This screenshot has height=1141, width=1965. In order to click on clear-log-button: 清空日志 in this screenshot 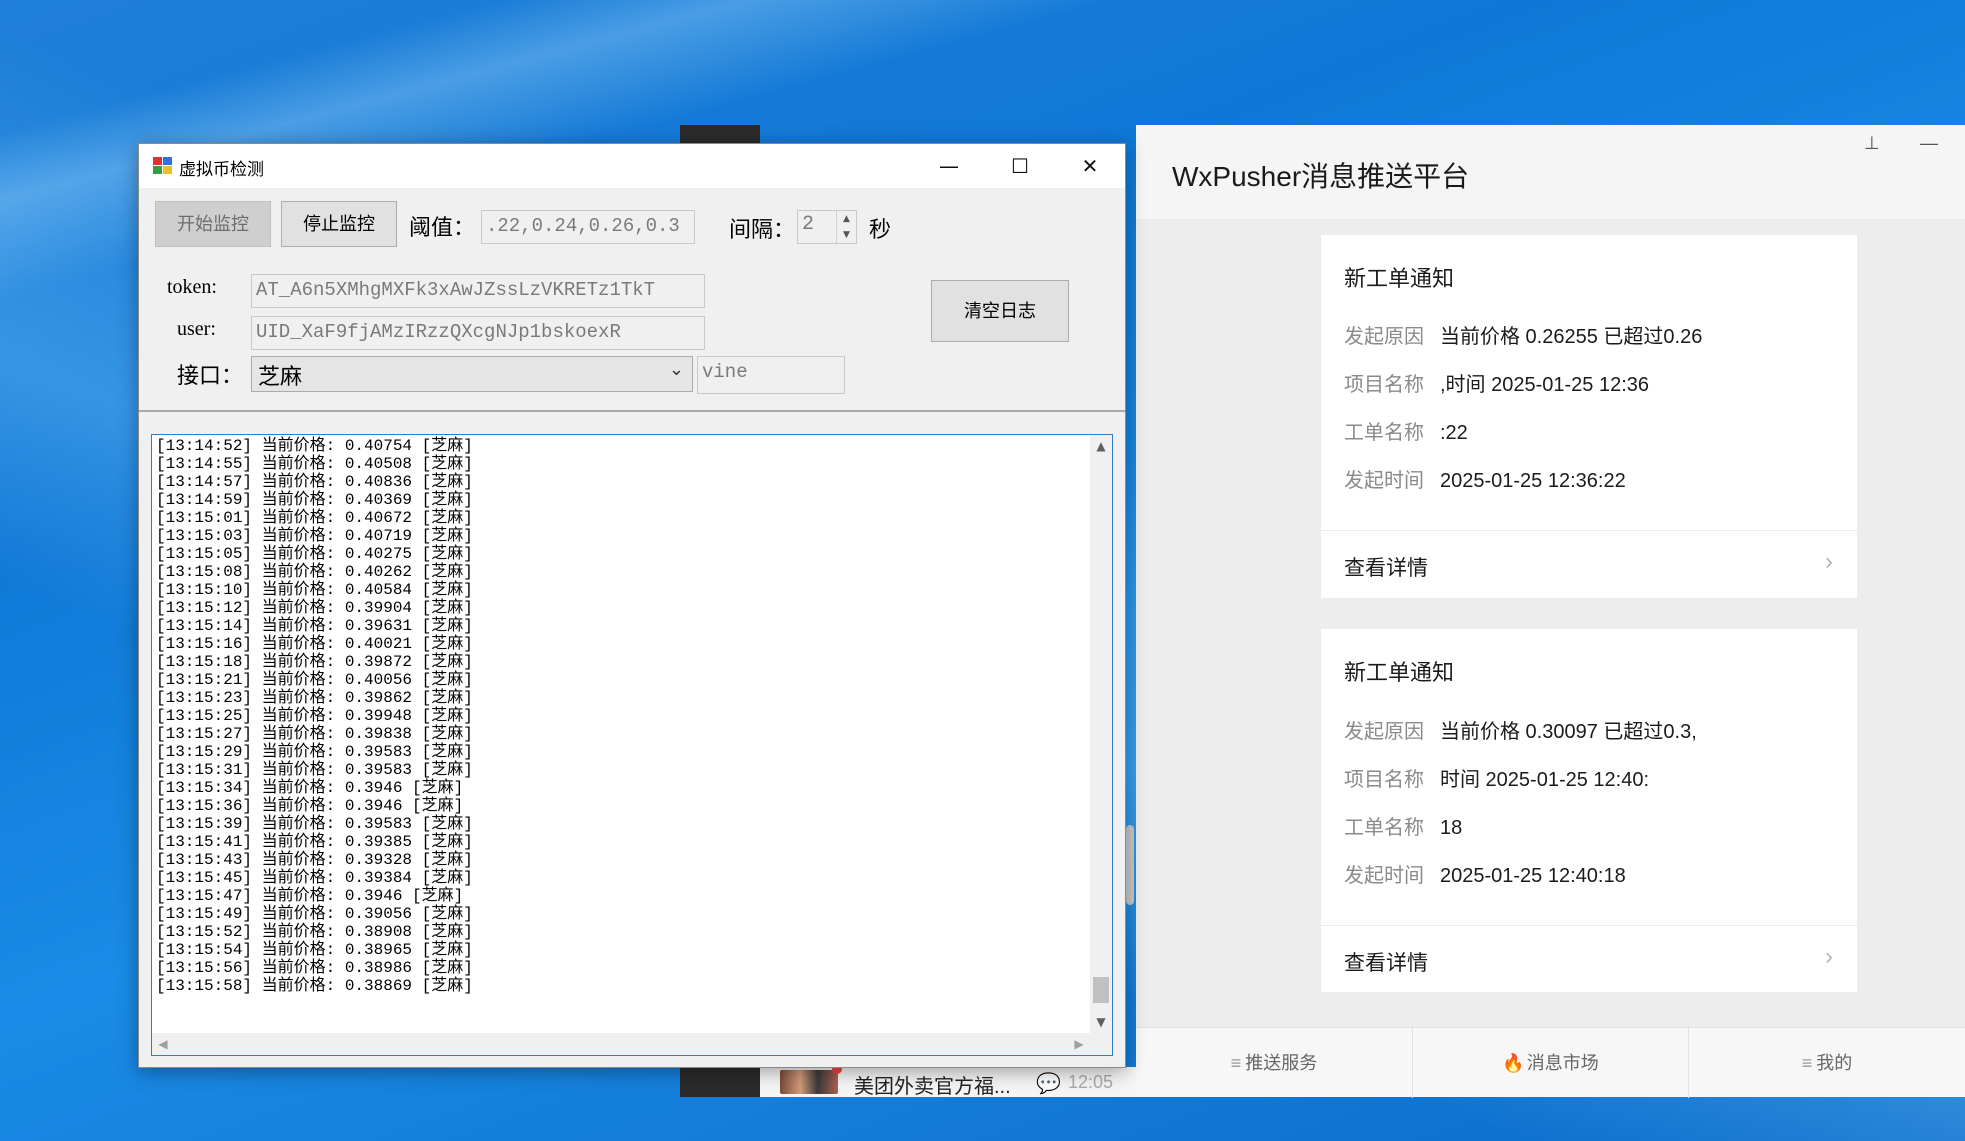, I will do `click(1000, 311)`.